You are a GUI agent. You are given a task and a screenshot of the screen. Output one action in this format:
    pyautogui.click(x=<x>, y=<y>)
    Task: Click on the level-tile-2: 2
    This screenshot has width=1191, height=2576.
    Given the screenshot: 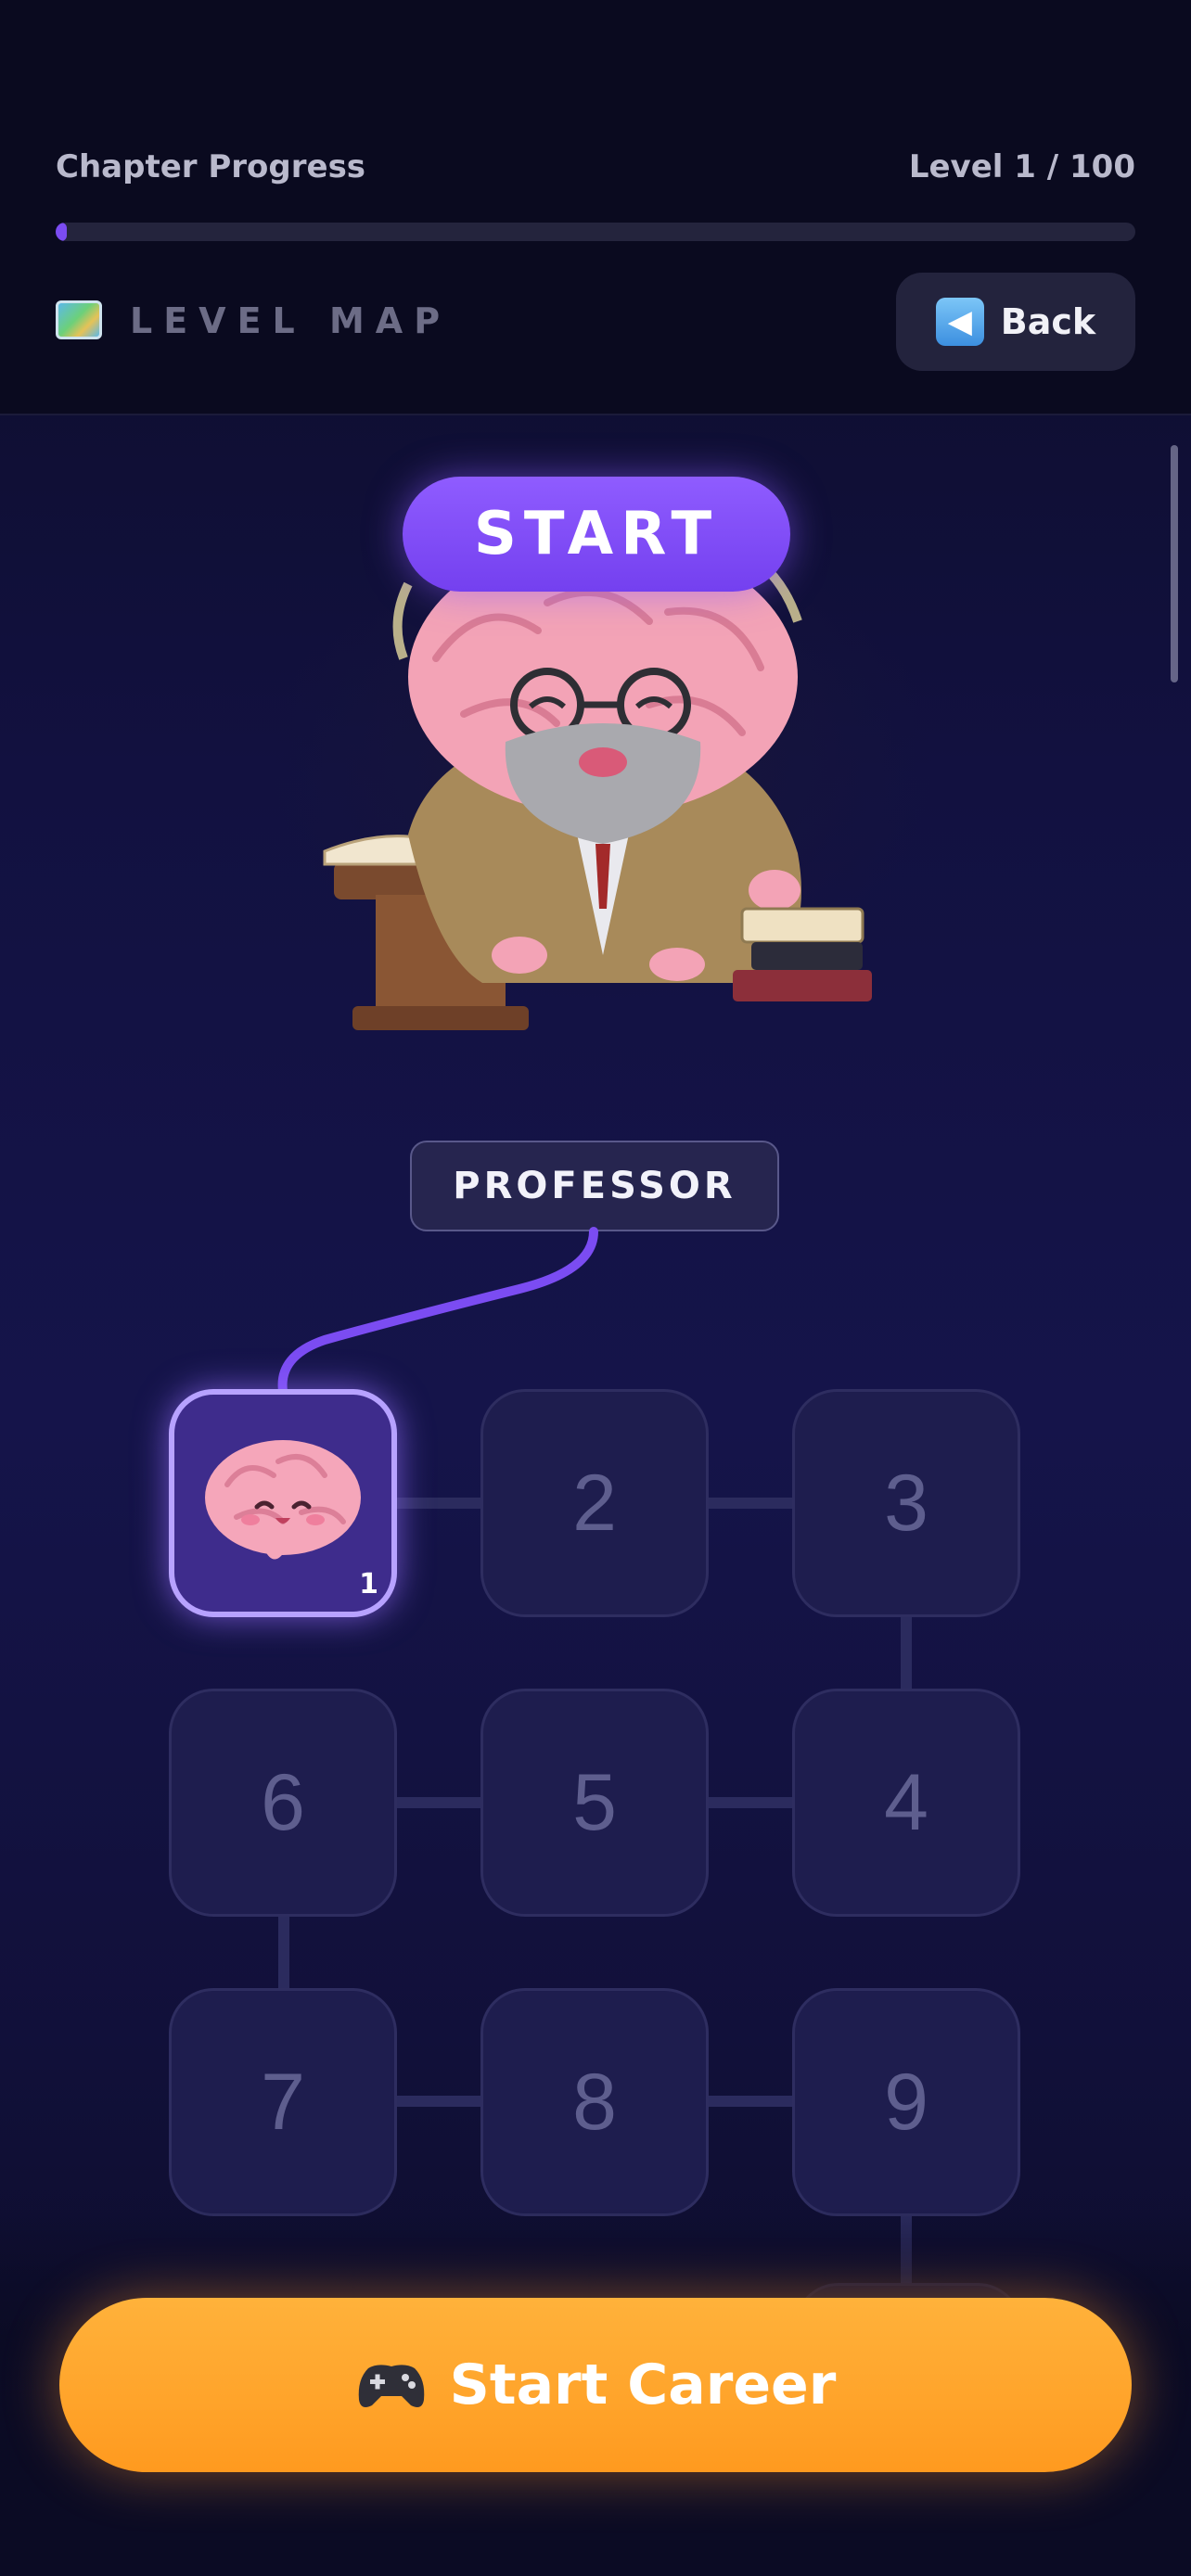 What is the action you would take?
    pyautogui.click(x=594, y=1503)
    